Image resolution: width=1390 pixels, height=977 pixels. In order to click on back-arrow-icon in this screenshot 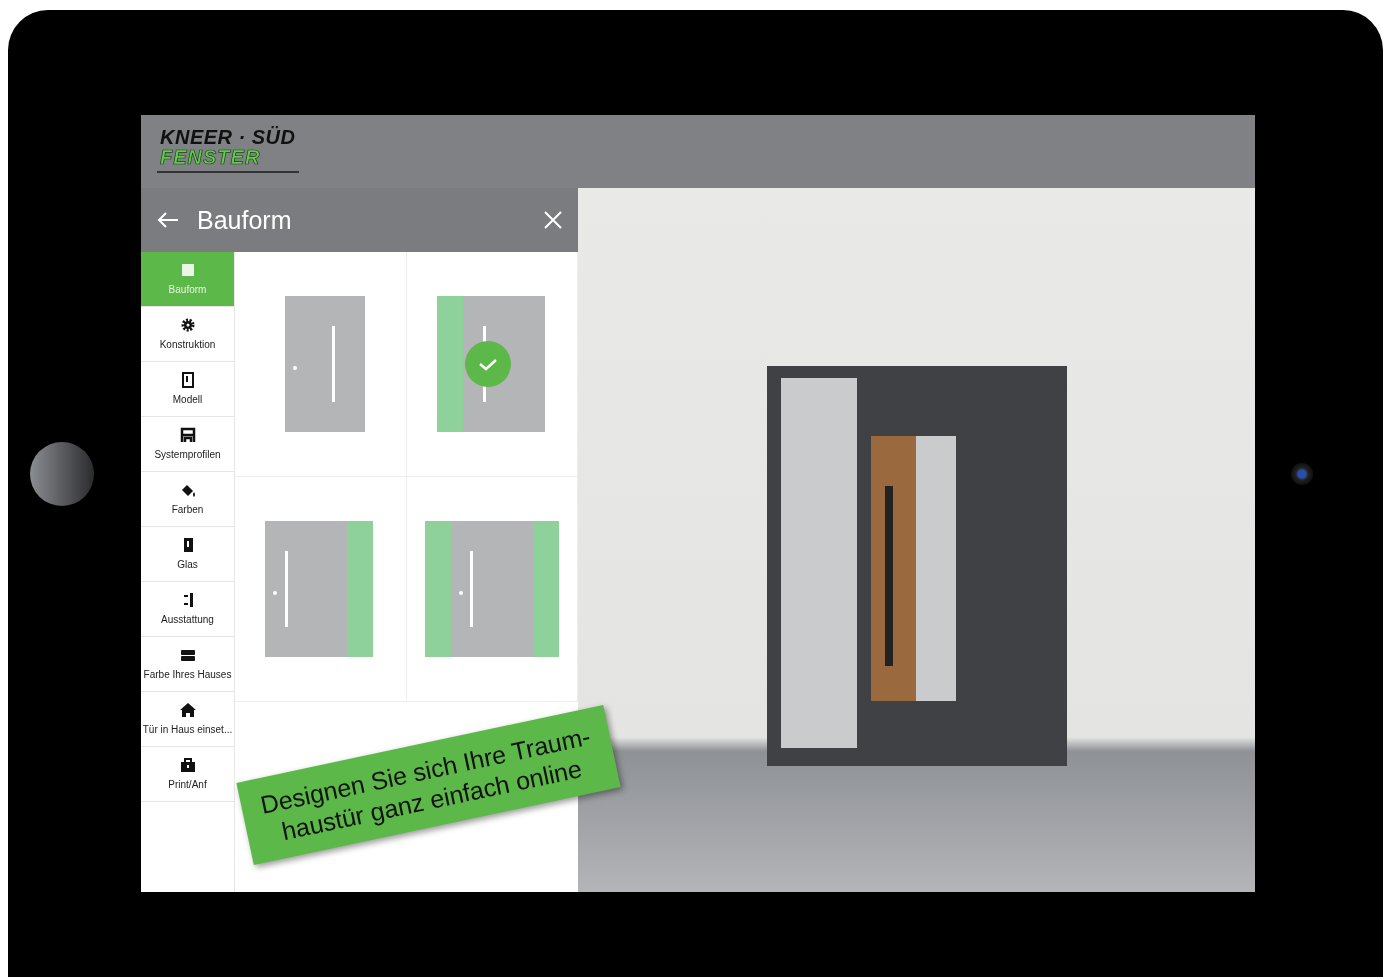, I will do `click(168, 220)`.